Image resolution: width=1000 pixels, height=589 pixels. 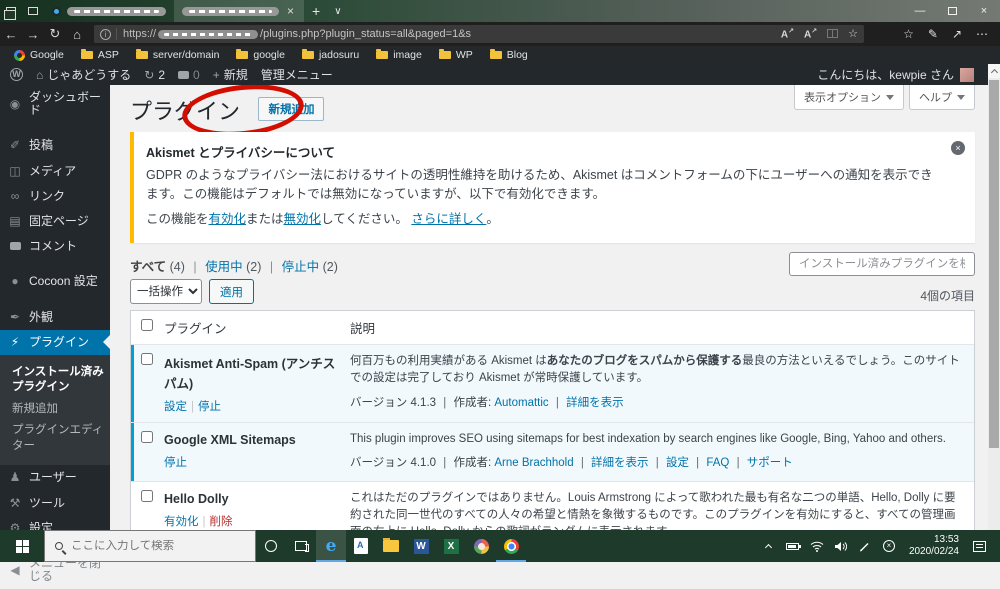 What do you see at coordinates (297, 74) in the screenshot?
I see `admin-menu-item: 管理メニュー` at bounding box center [297, 74].